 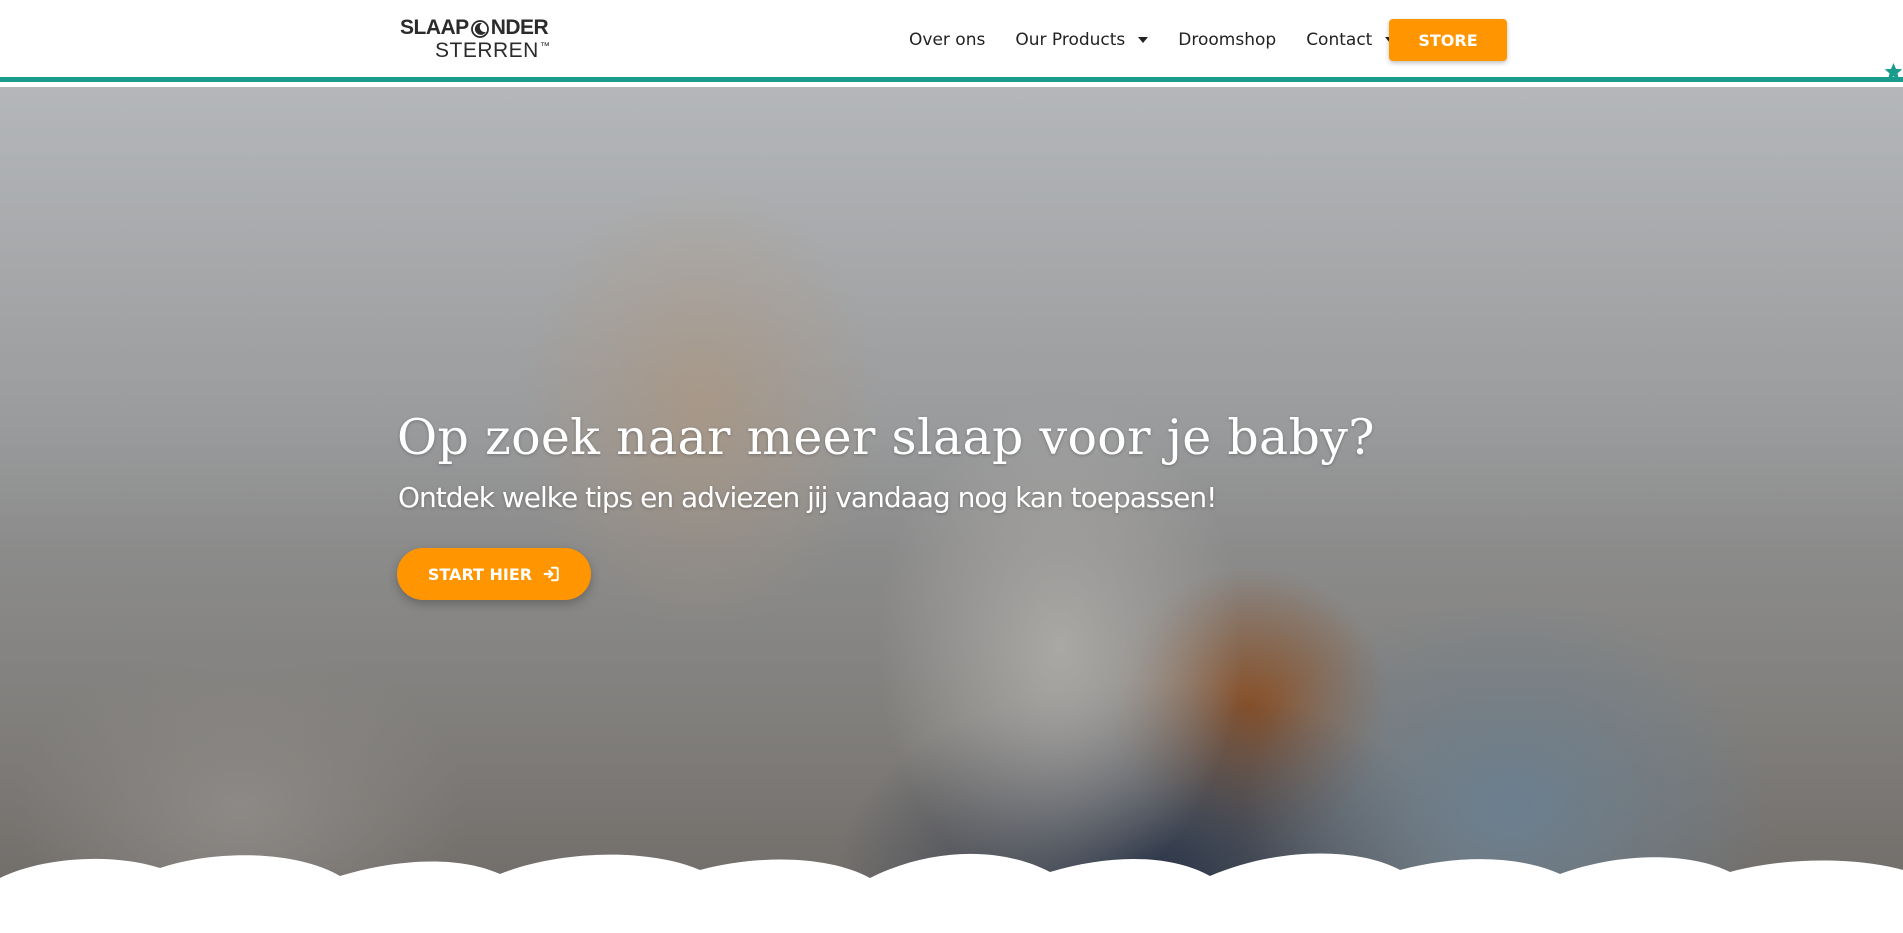 I want to click on logo-line-2: STERREN™, so click(x=492, y=51).